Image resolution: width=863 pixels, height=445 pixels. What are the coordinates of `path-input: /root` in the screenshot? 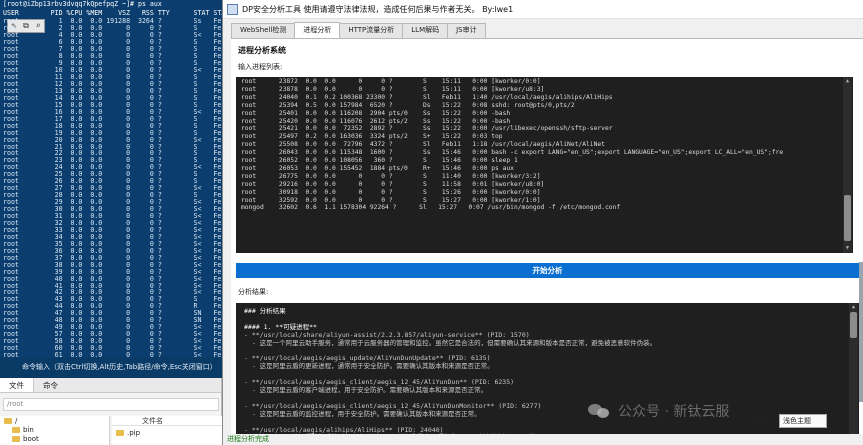 It's located at (111, 404).